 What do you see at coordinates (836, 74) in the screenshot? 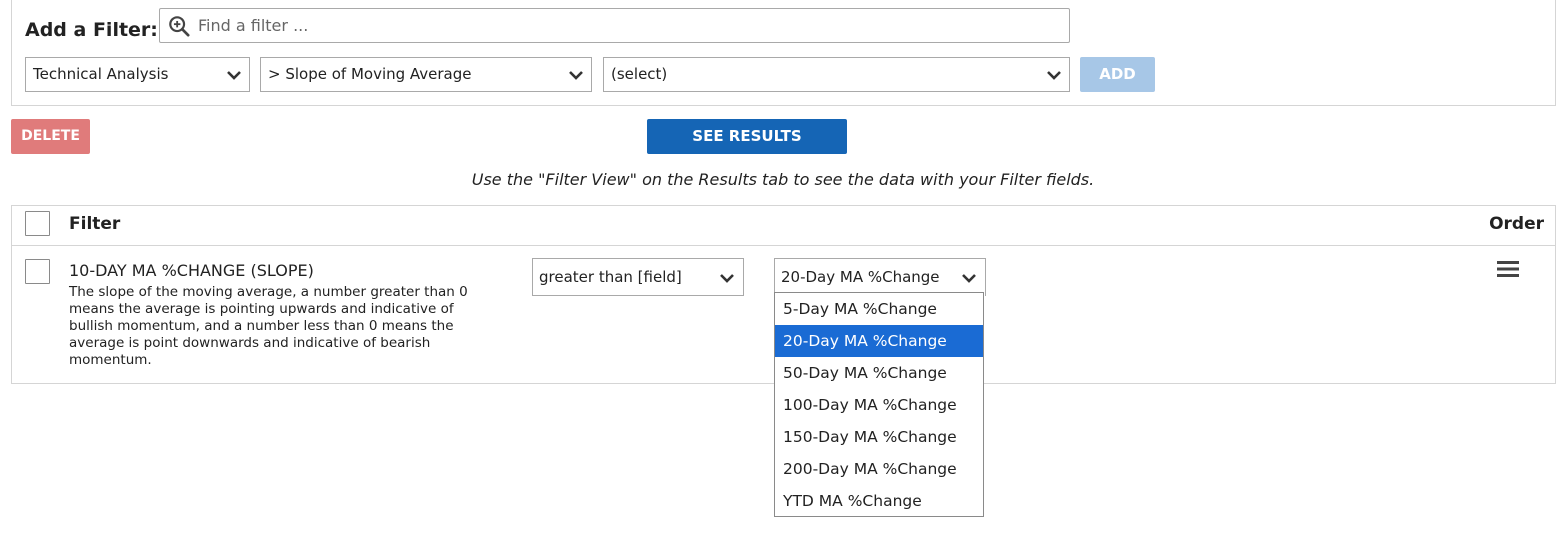
I see `filter-option-select: (select)` at bounding box center [836, 74].